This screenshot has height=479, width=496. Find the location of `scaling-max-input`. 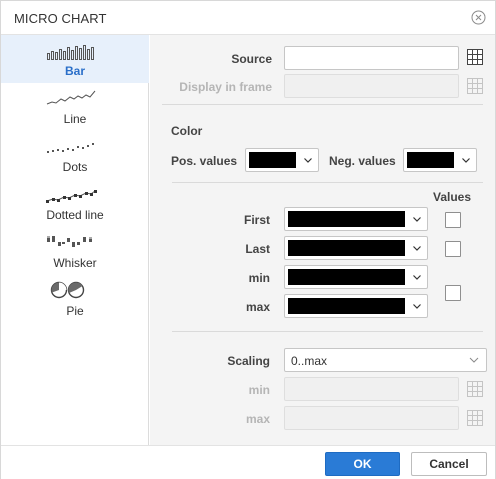

scaling-max-input is located at coordinates (371, 418).